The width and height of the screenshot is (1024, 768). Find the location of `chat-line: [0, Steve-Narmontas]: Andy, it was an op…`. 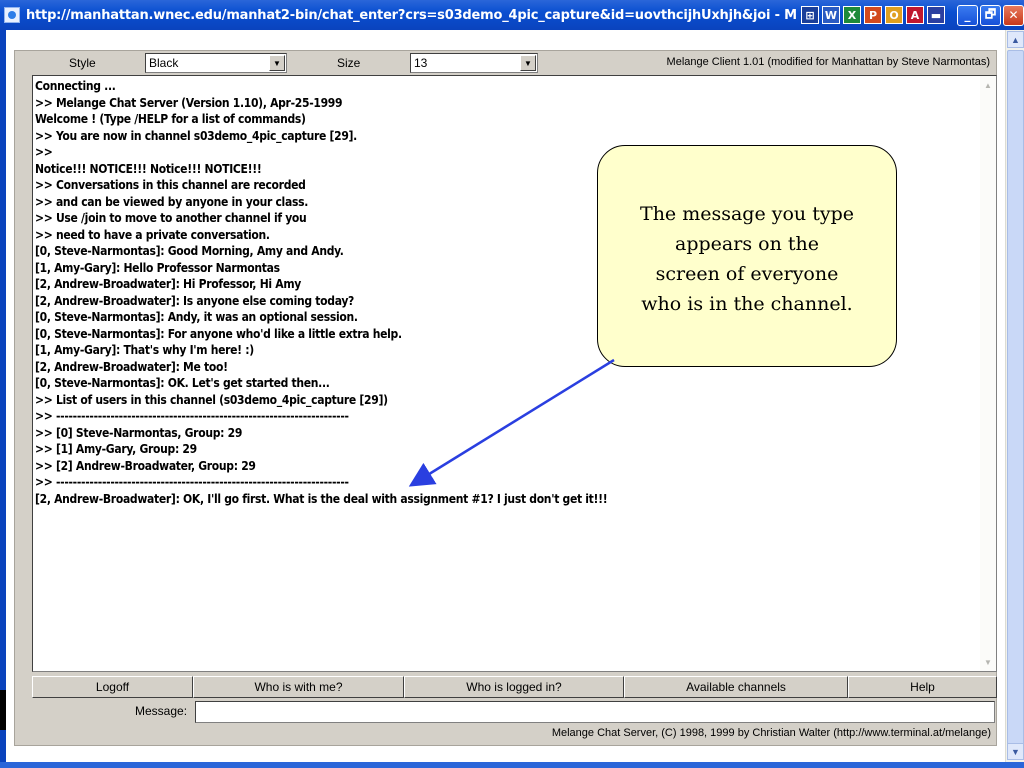

chat-line: [0, Steve-Narmontas]: Andy, it was an op… is located at coordinates (196, 317).